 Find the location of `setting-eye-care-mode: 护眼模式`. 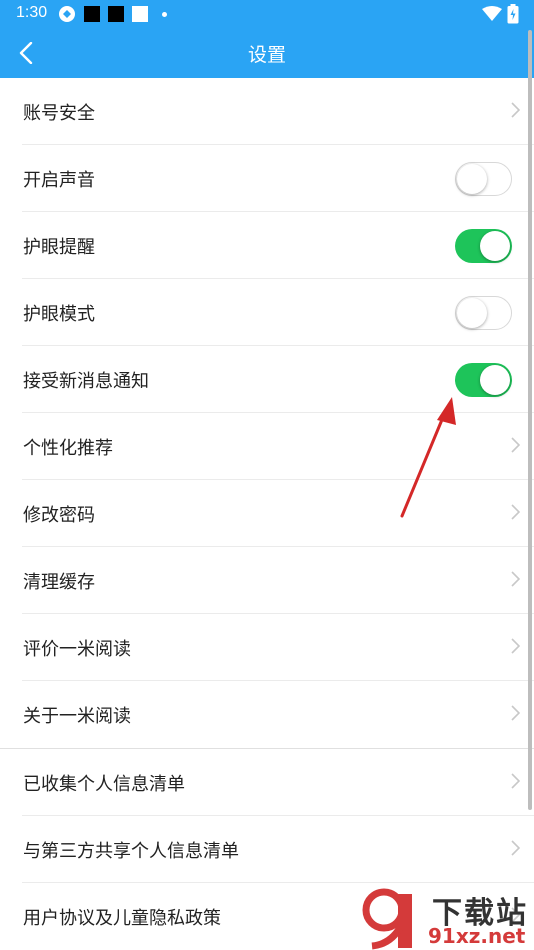

setting-eye-care-mode: 护眼模式 is located at coordinates (278, 312).